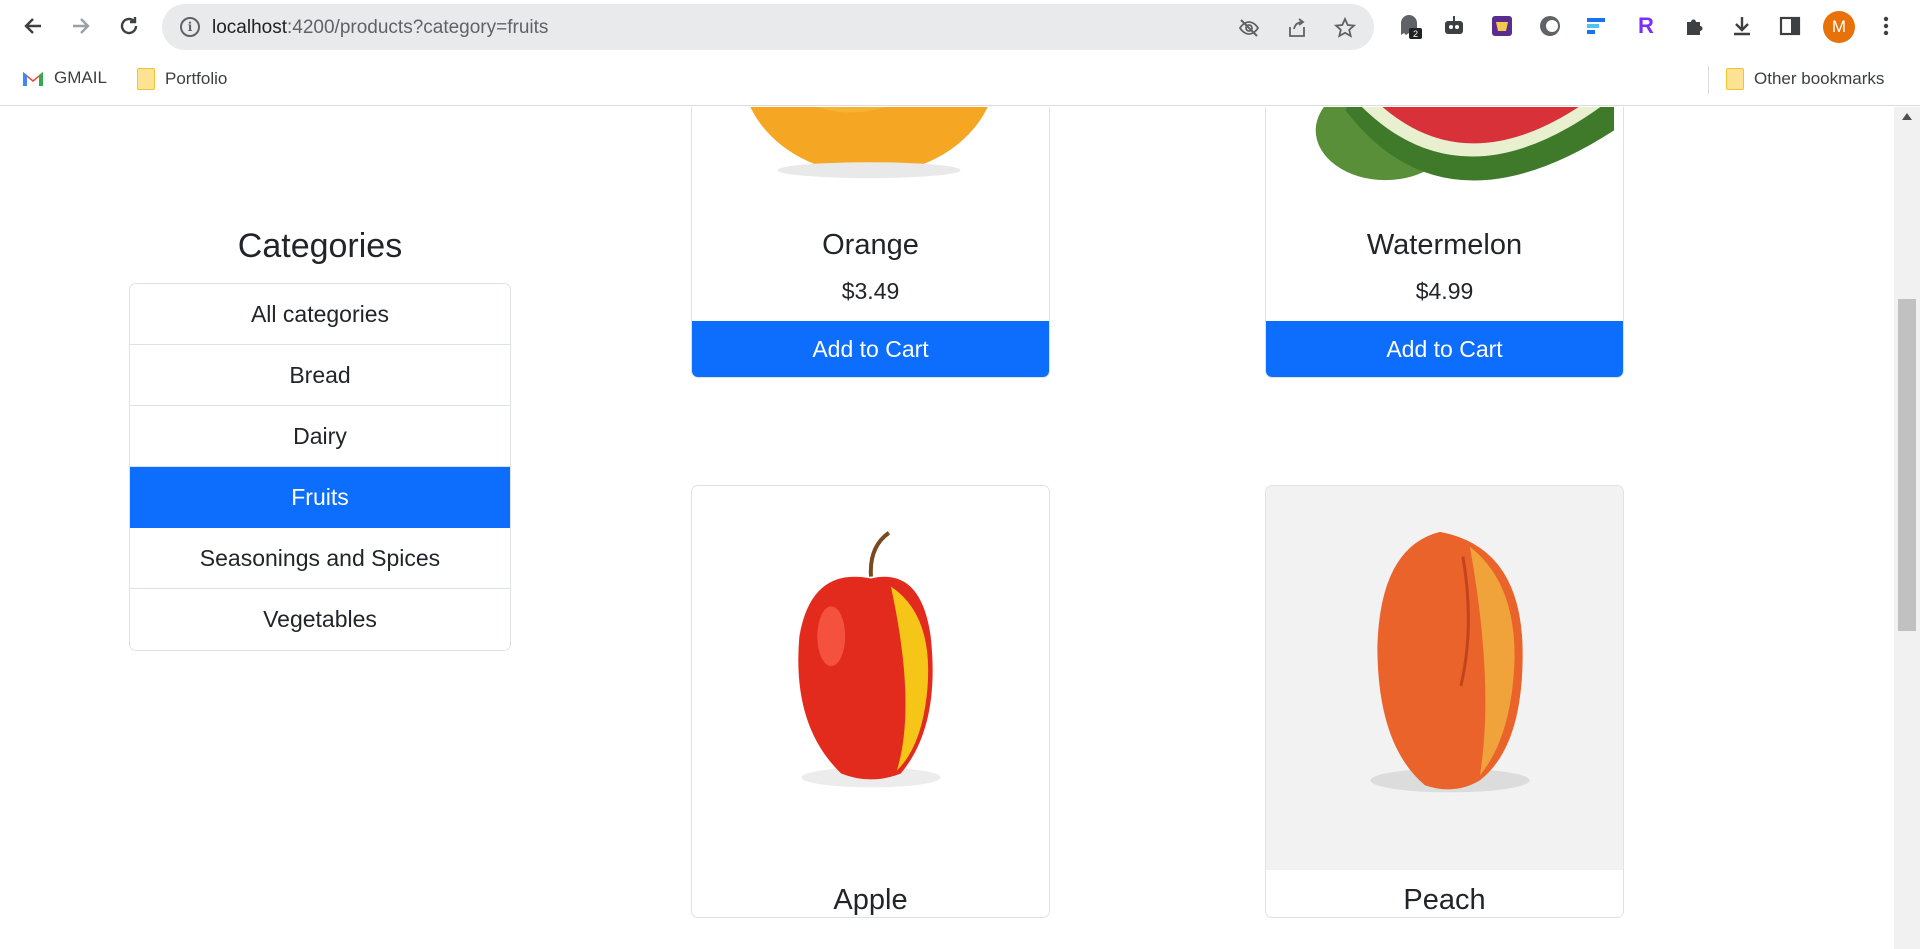  What do you see at coordinates (870, 161) in the screenshot?
I see `orange-image` at bounding box center [870, 161].